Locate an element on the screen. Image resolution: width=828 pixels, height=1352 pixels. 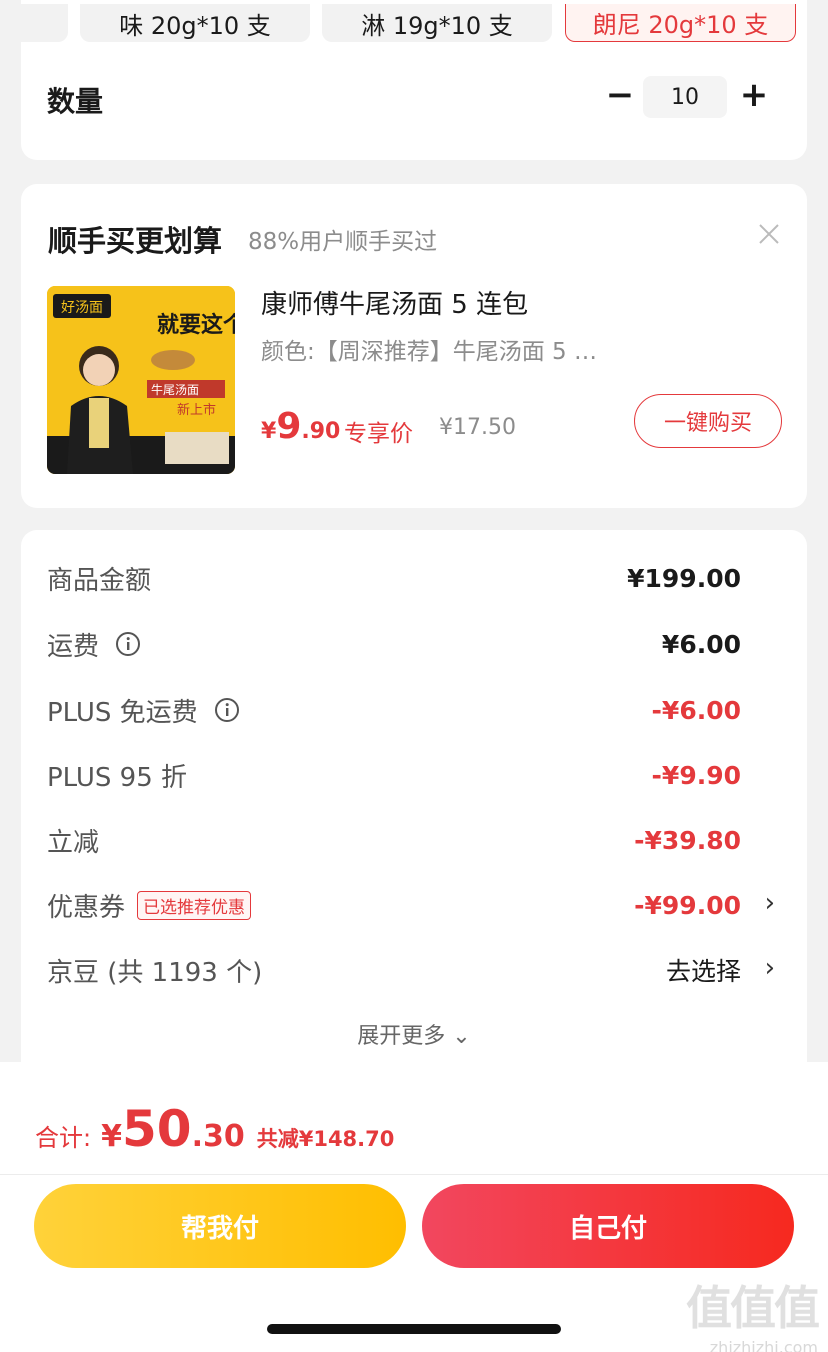
total-decimal: .30 is located at coordinates (218, 1136).